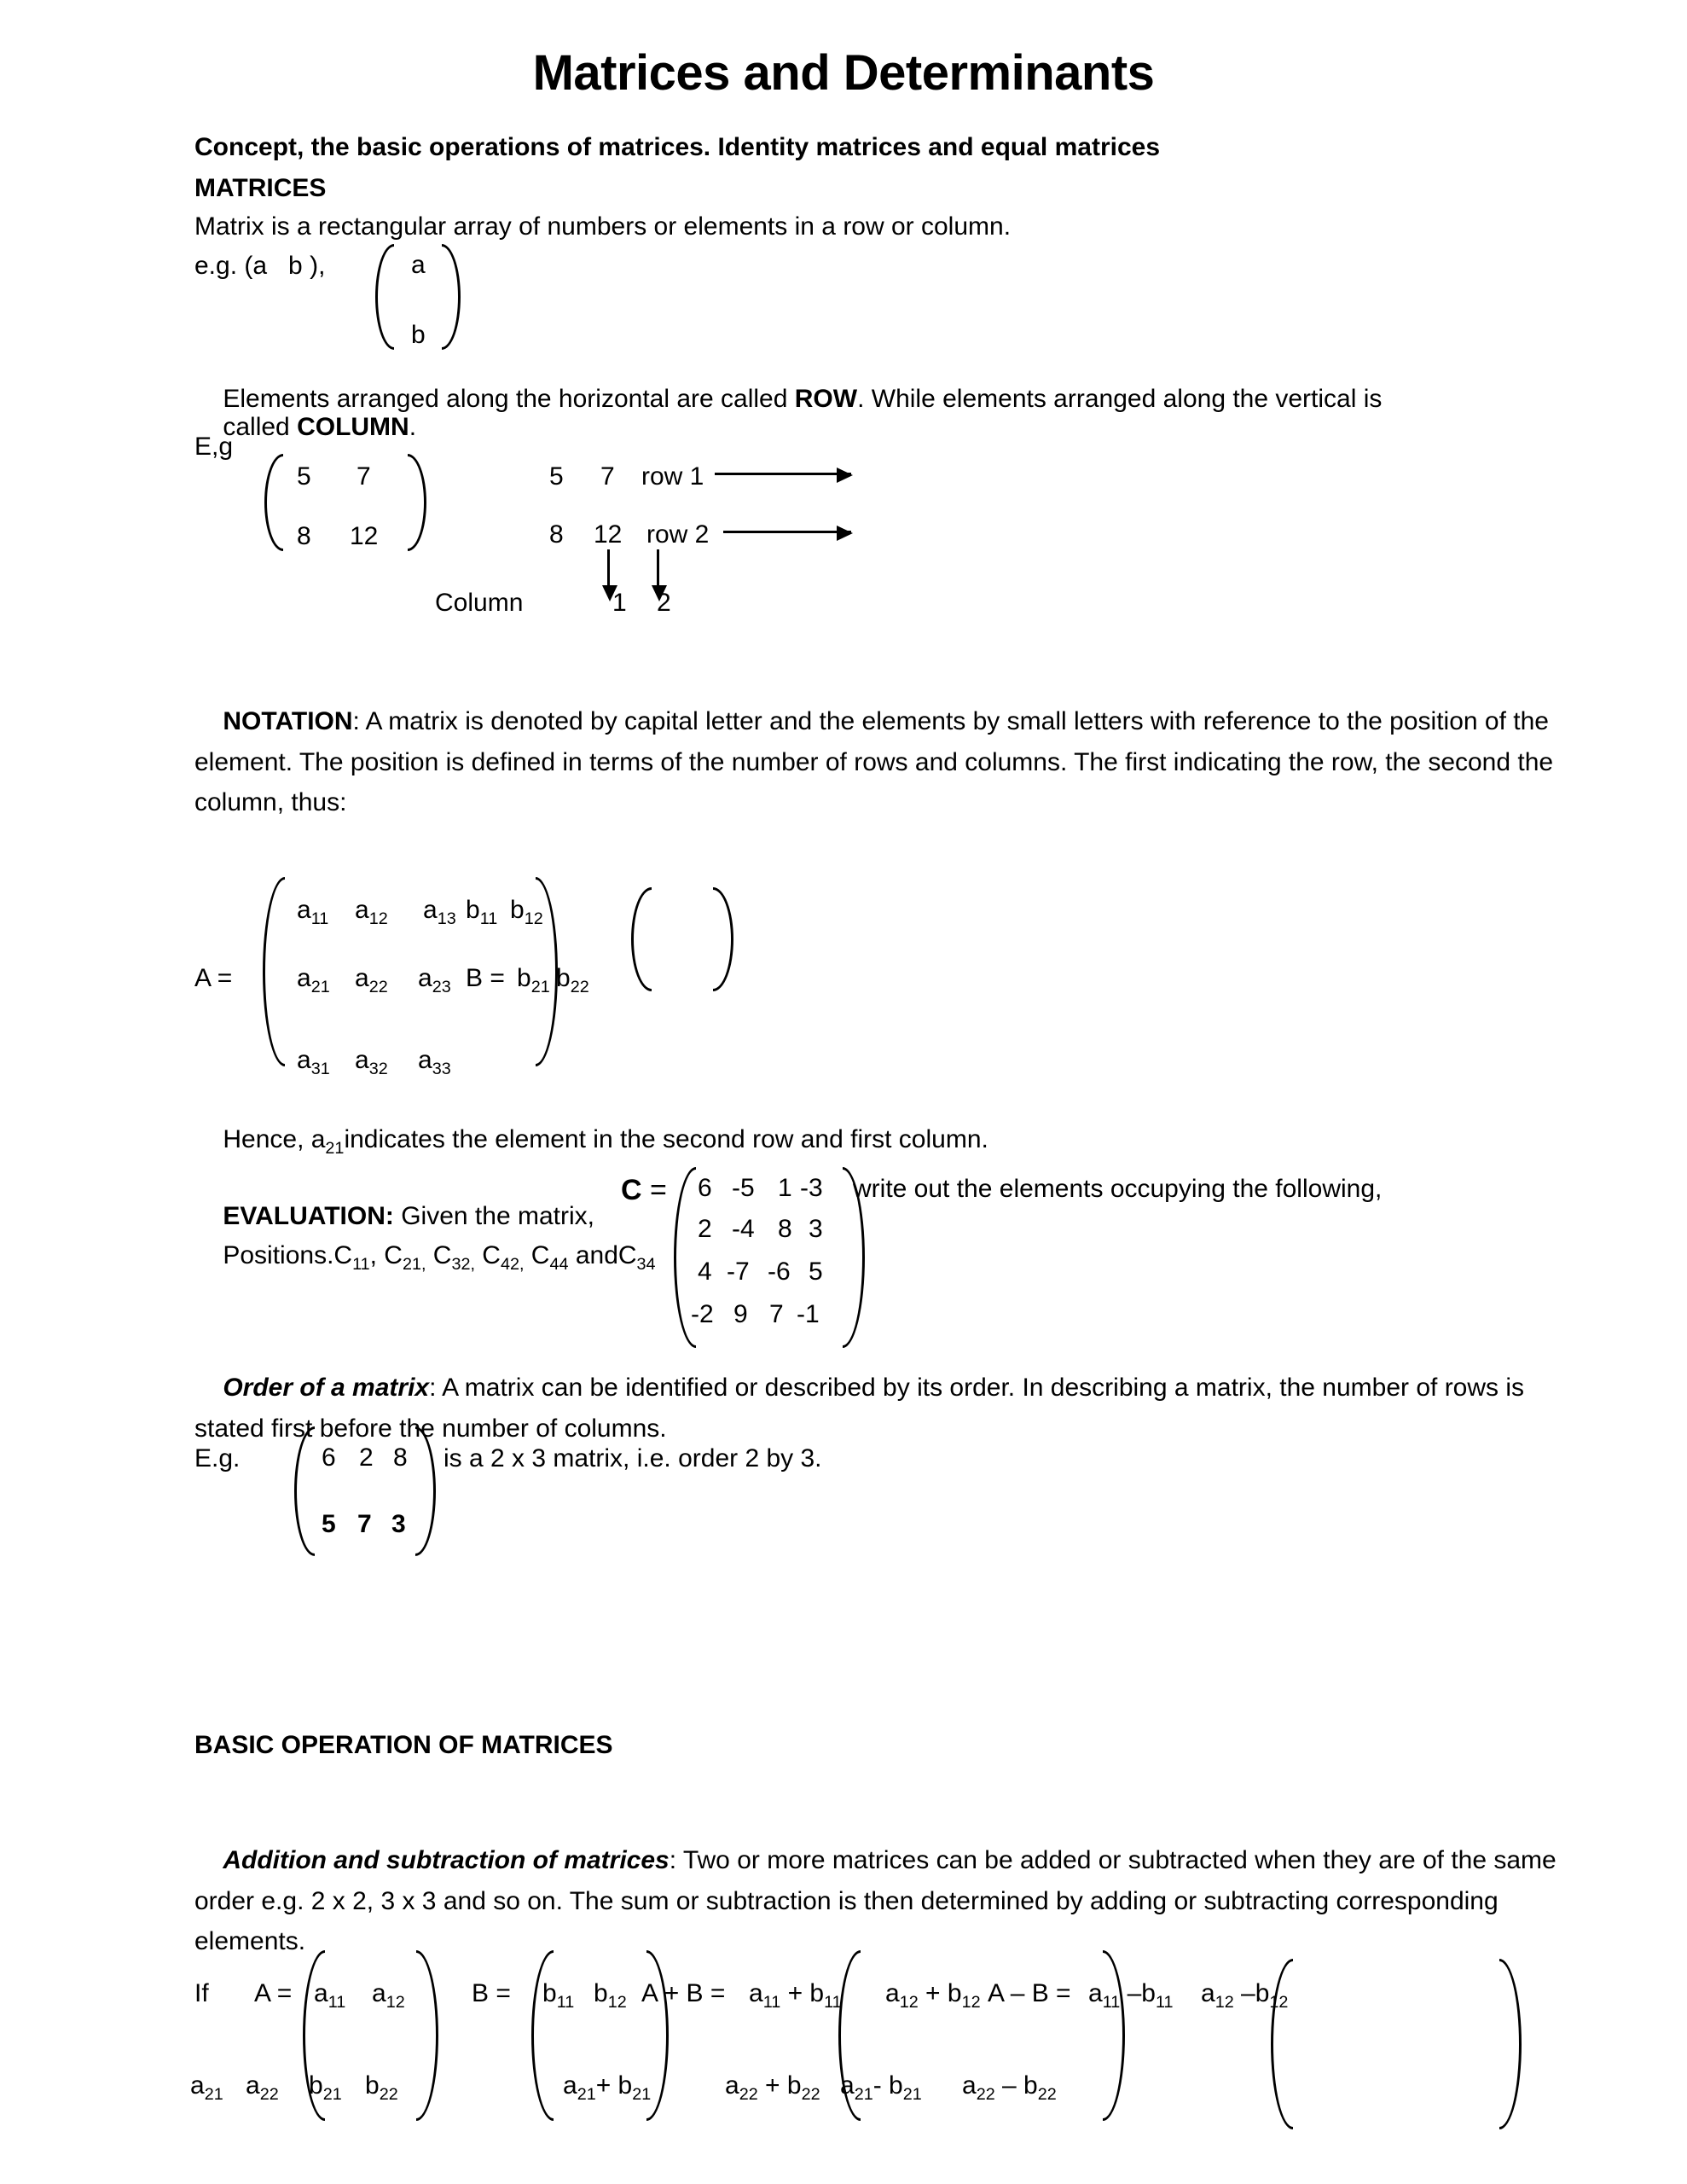 The image size is (1687, 2184). Describe the element at coordinates (288, 722) in the screenshot. I see `notation-heading: NOTATION` at that location.